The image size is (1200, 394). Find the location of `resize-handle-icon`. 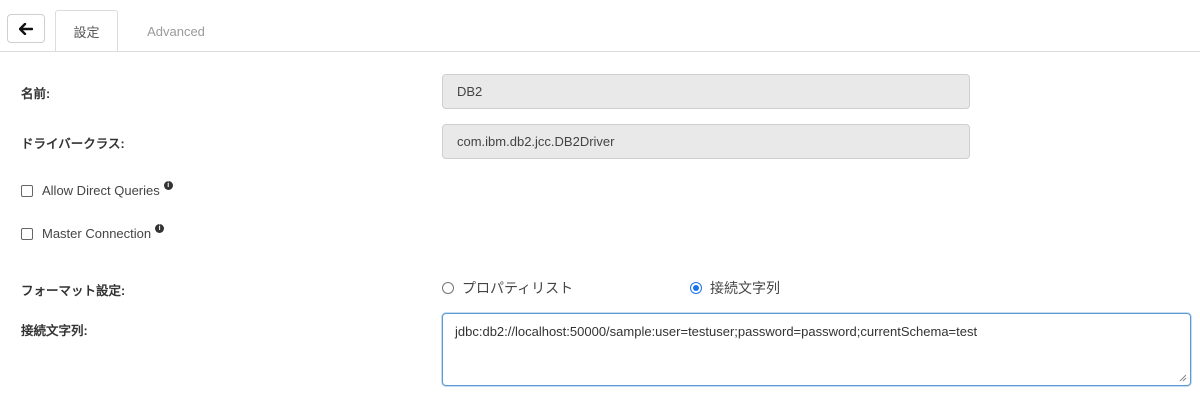

resize-handle-icon is located at coordinates (1183, 378).